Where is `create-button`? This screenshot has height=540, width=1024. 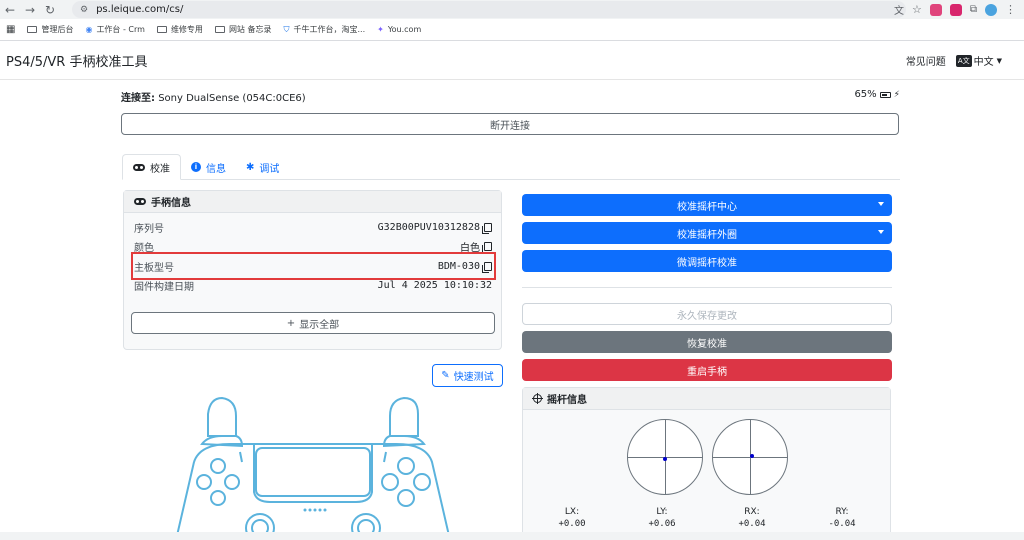 create-button is located at coordinates (241, 457).